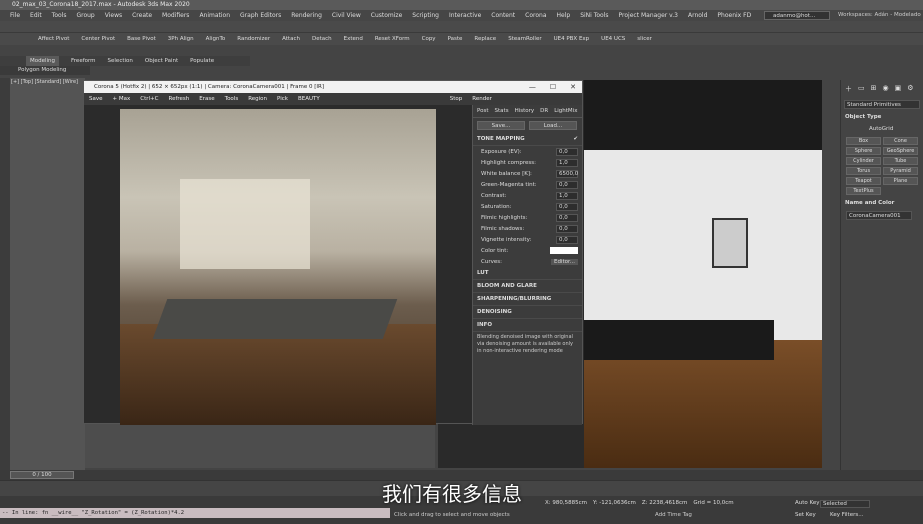 This screenshot has width=923, height=524. I want to click on menu-item-scripting: Scripting, so click(425, 15).